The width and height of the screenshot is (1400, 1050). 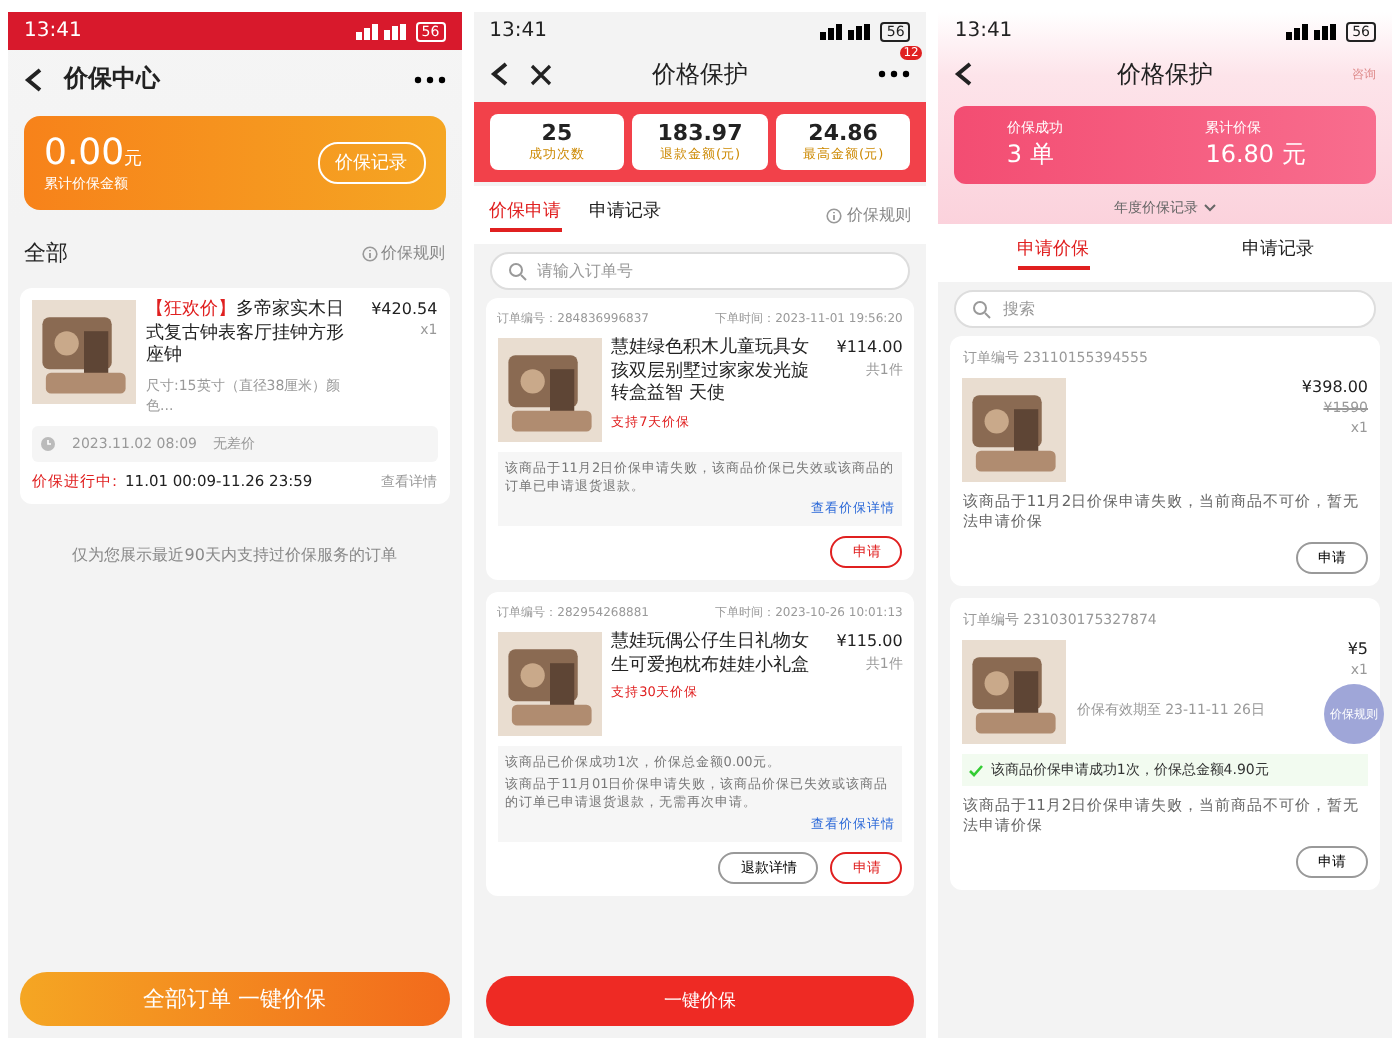 What do you see at coordinates (235, 999) in the screenshot?
I see `protect-all-button: 全部订单 一键价保` at bounding box center [235, 999].